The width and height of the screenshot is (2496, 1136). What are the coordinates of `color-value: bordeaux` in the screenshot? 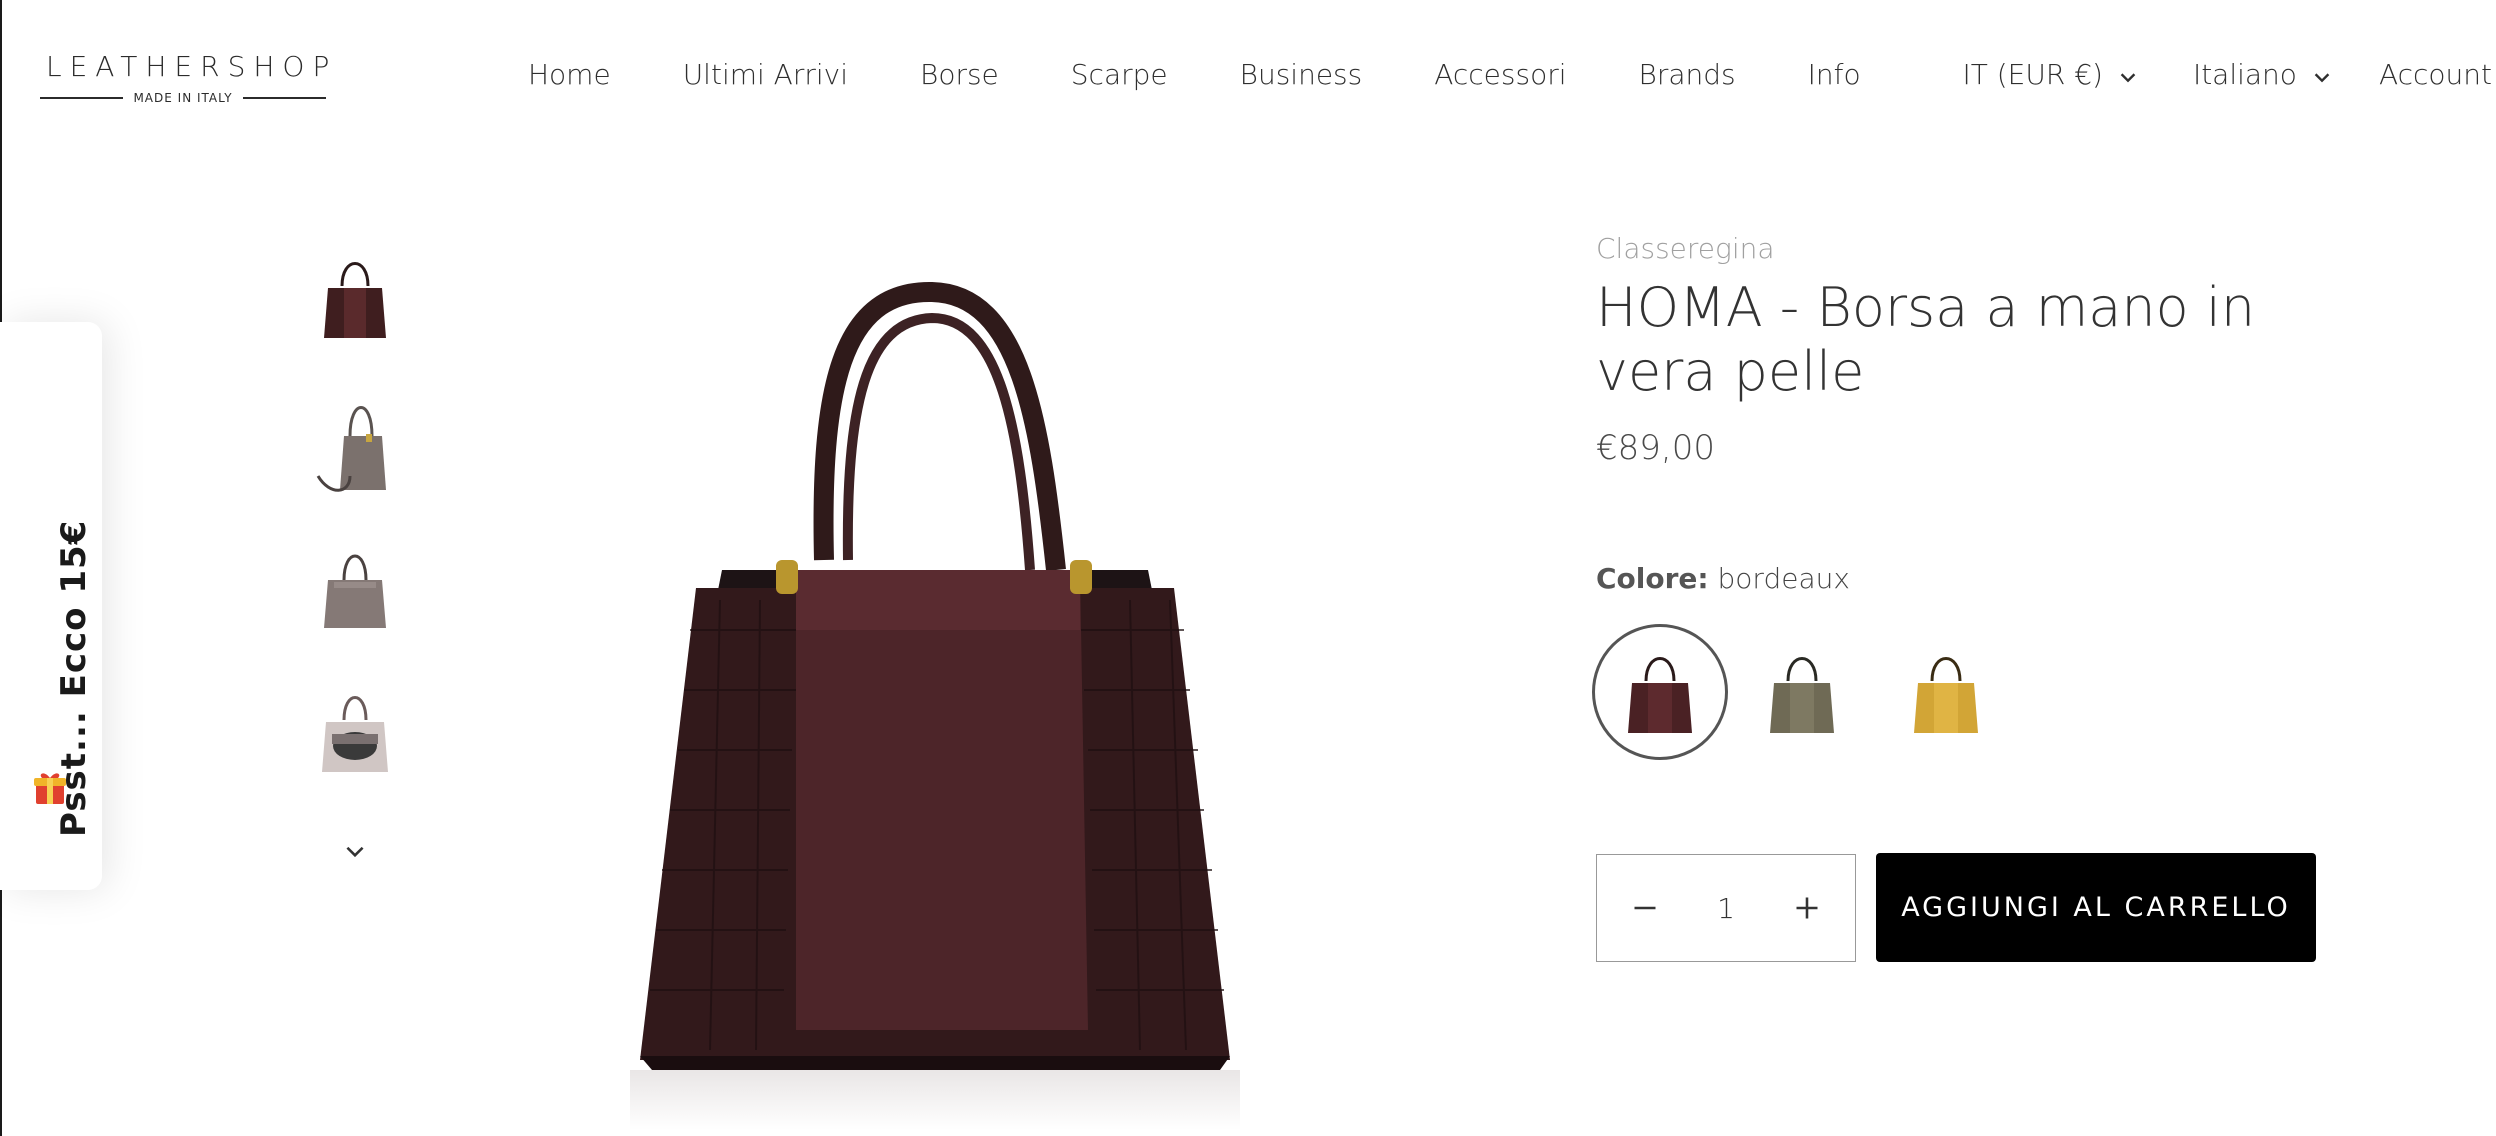 It's located at (1783, 578).